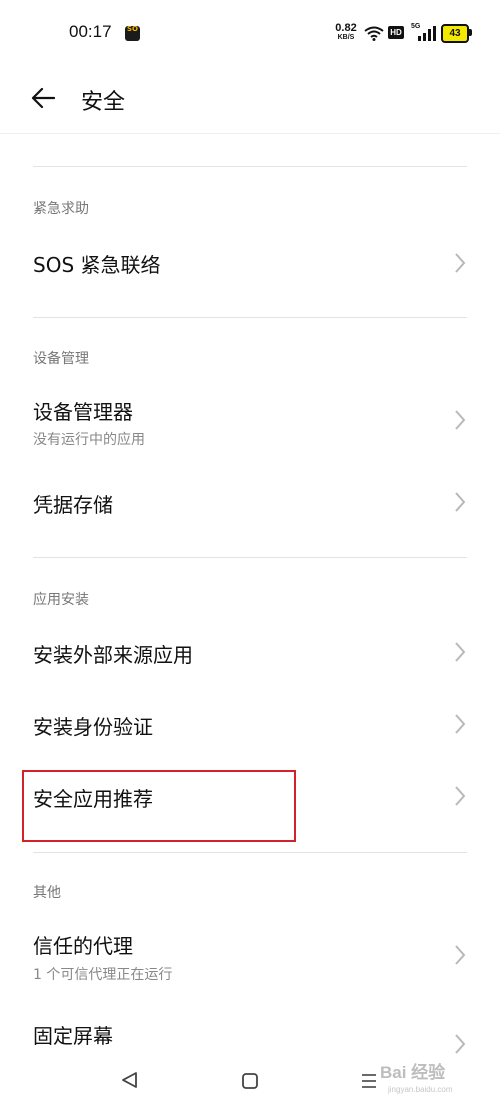 The height and width of the screenshot is (1111, 500). Describe the element at coordinates (130, 1080) in the screenshot. I see `triangle-back-icon` at that location.